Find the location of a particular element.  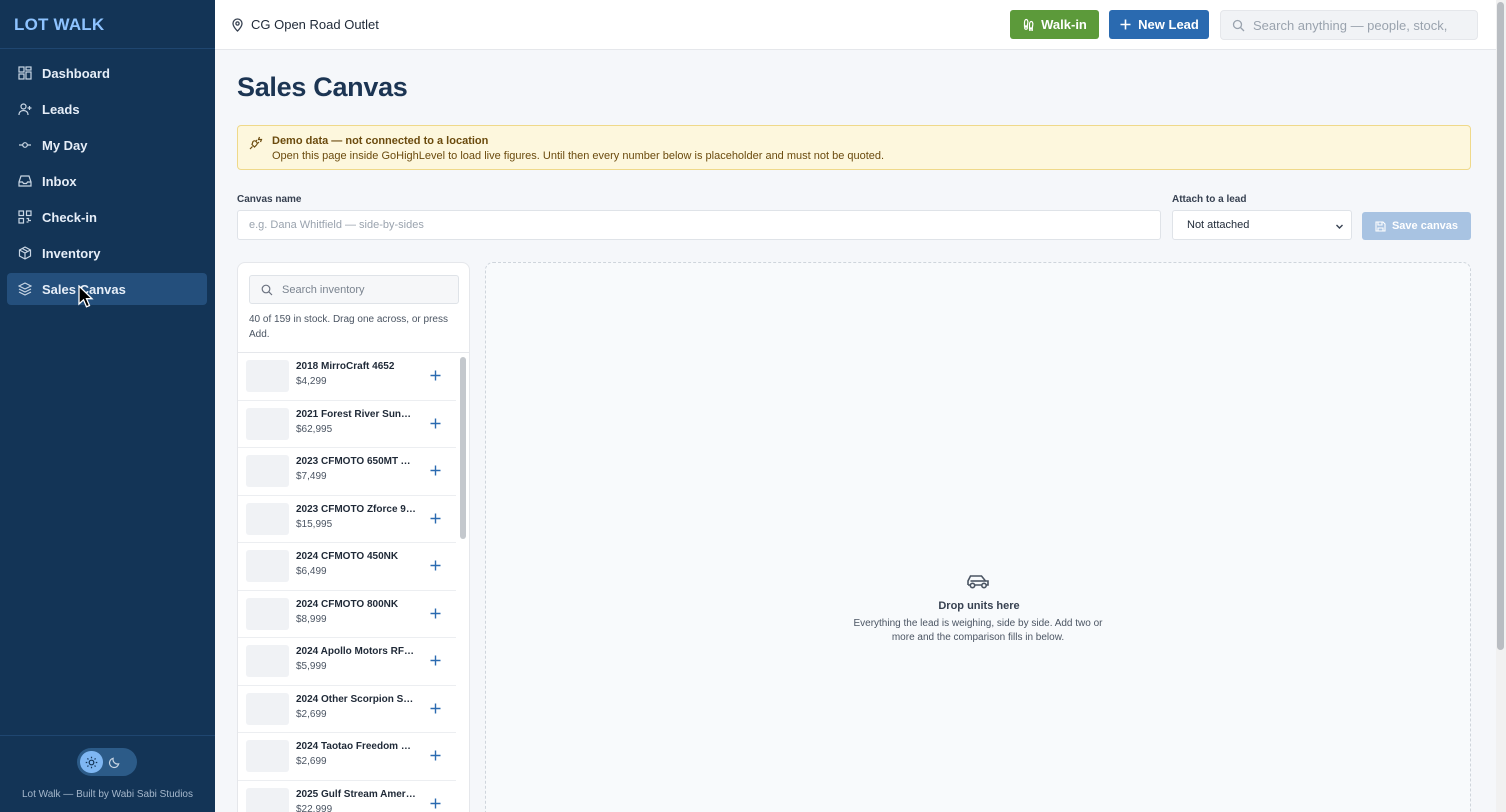

inventory-item: 2024 Apollo Motors RFN ... $5,999 is located at coordinates (347, 662).